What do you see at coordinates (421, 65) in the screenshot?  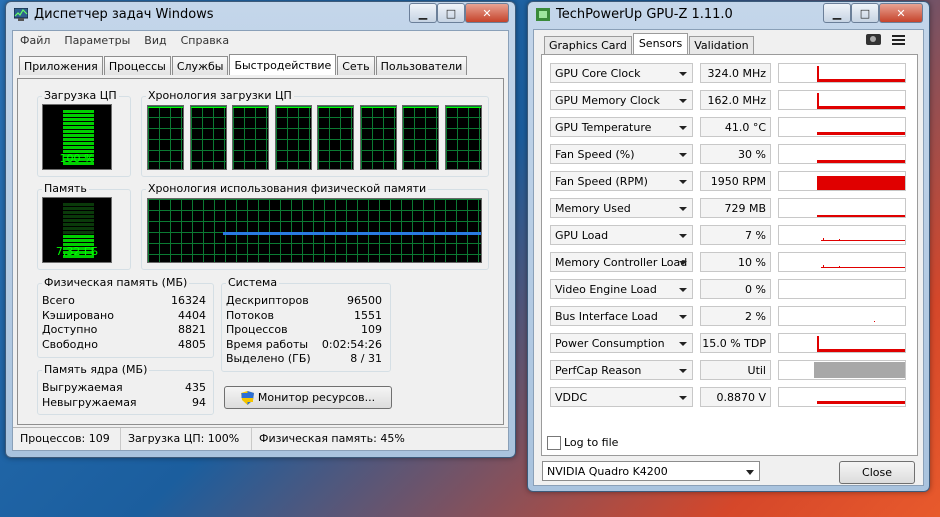 I see `tab-users: Пользователи` at bounding box center [421, 65].